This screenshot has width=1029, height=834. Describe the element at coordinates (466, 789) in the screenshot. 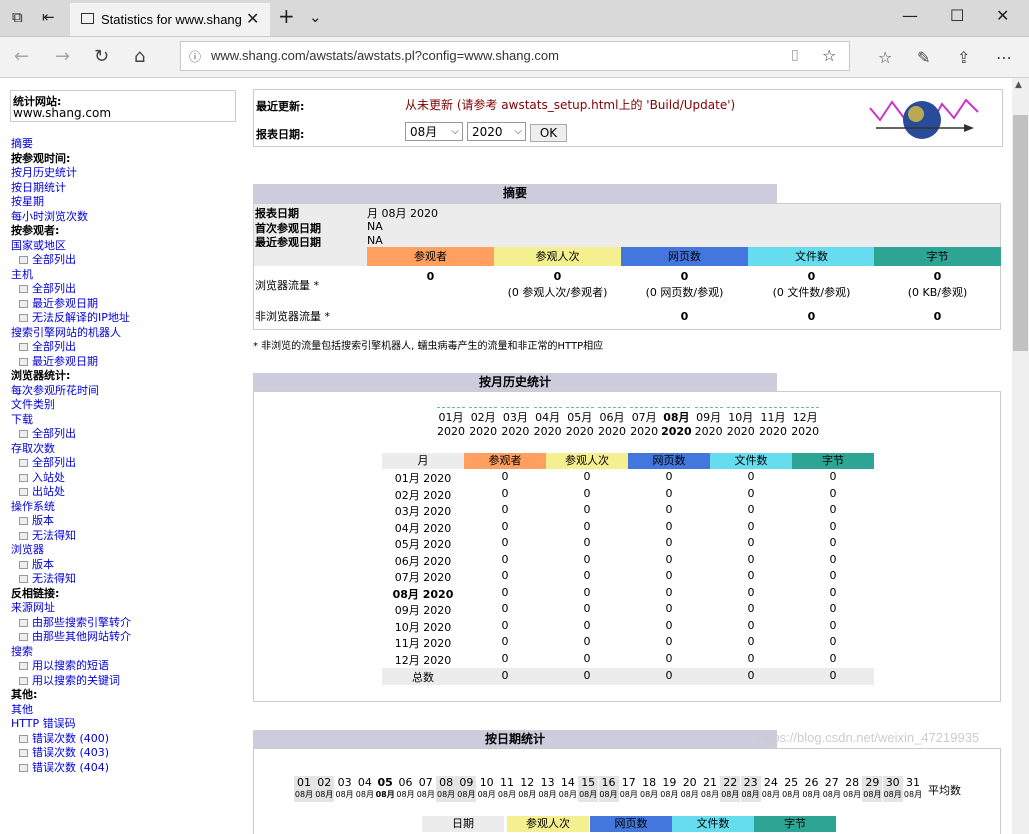

I see `day-column: 09 08月` at that location.